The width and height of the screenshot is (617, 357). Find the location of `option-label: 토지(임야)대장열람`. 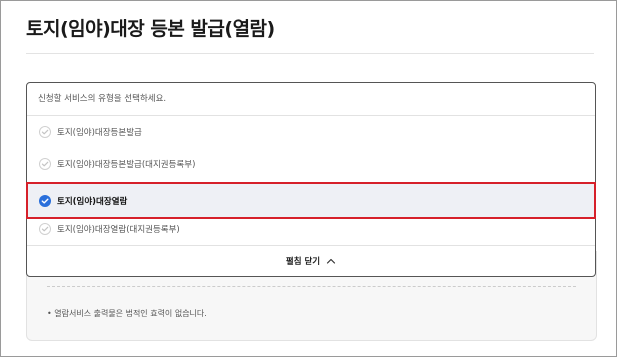

option-label: 토지(임야)대장열람 is located at coordinates (92, 201).